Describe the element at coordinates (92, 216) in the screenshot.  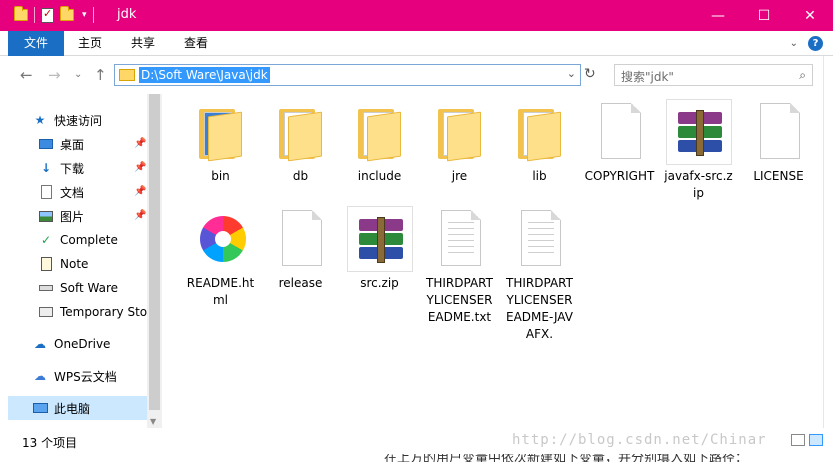
I see `sidebar-item-pictures: 图片` at that location.